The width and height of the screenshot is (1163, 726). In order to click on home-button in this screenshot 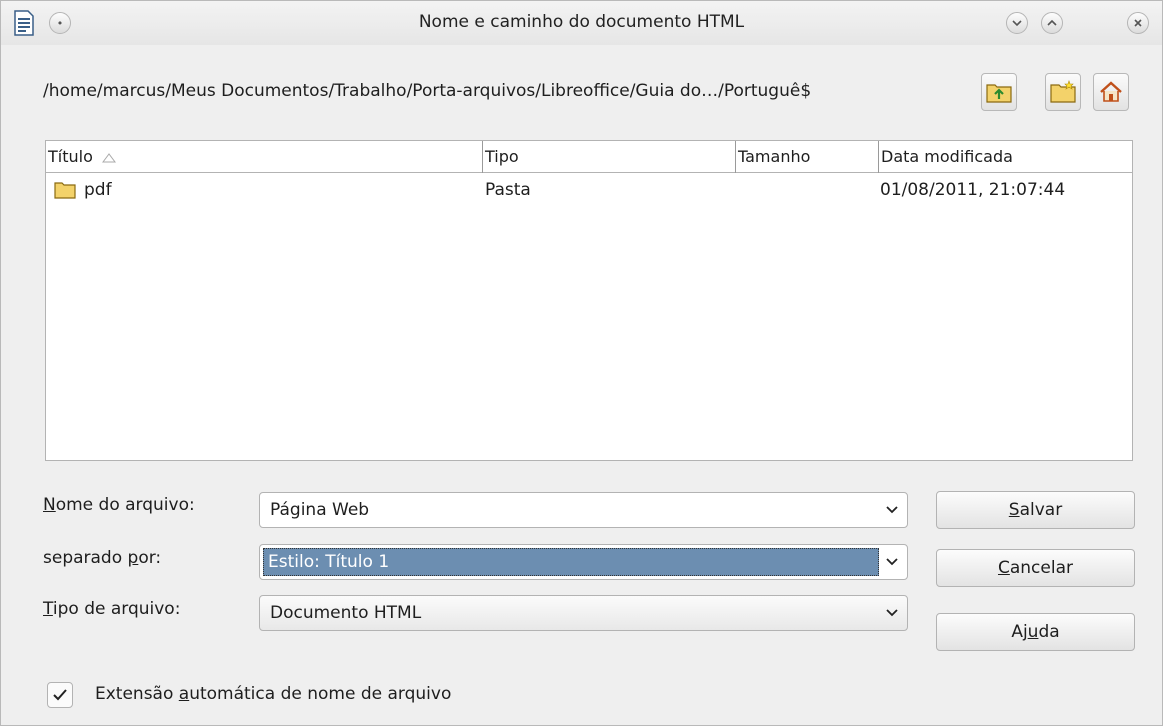, I will do `click(1111, 92)`.